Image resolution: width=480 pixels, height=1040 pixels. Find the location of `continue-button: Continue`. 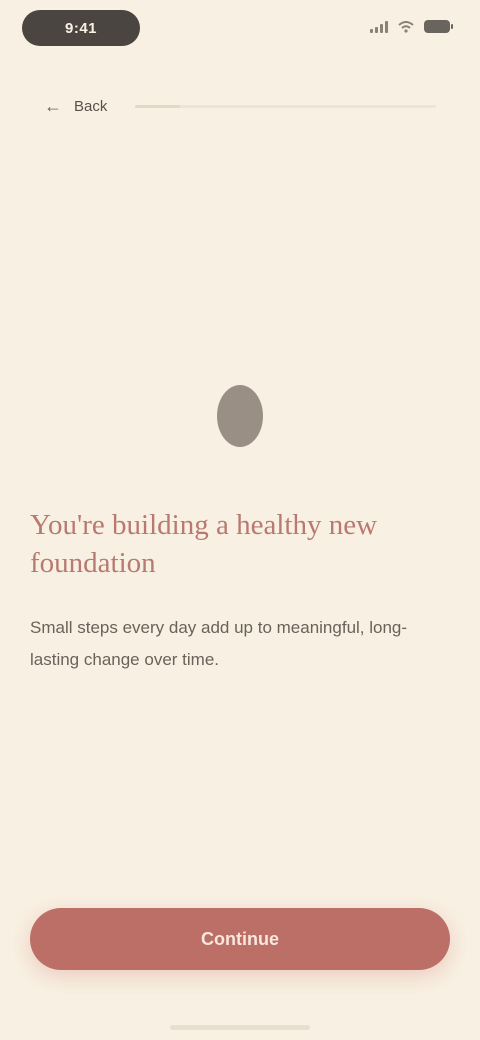

continue-button: Continue is located at coordinates (240, 939).